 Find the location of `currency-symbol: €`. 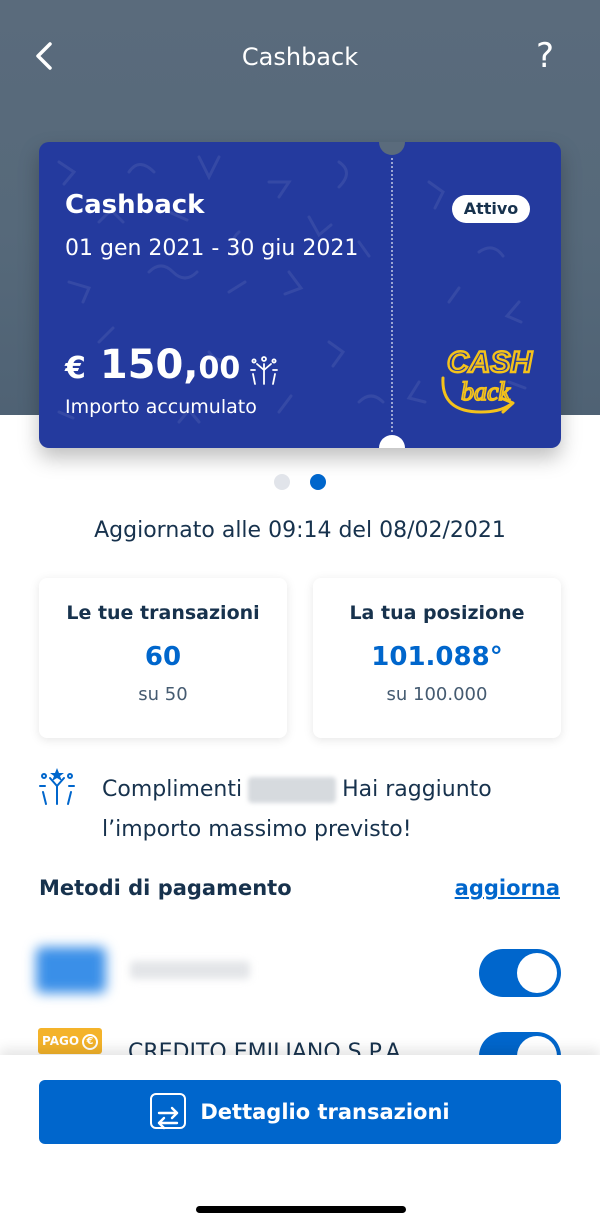

currency-symbol: € is located at coordinates (75, 368).